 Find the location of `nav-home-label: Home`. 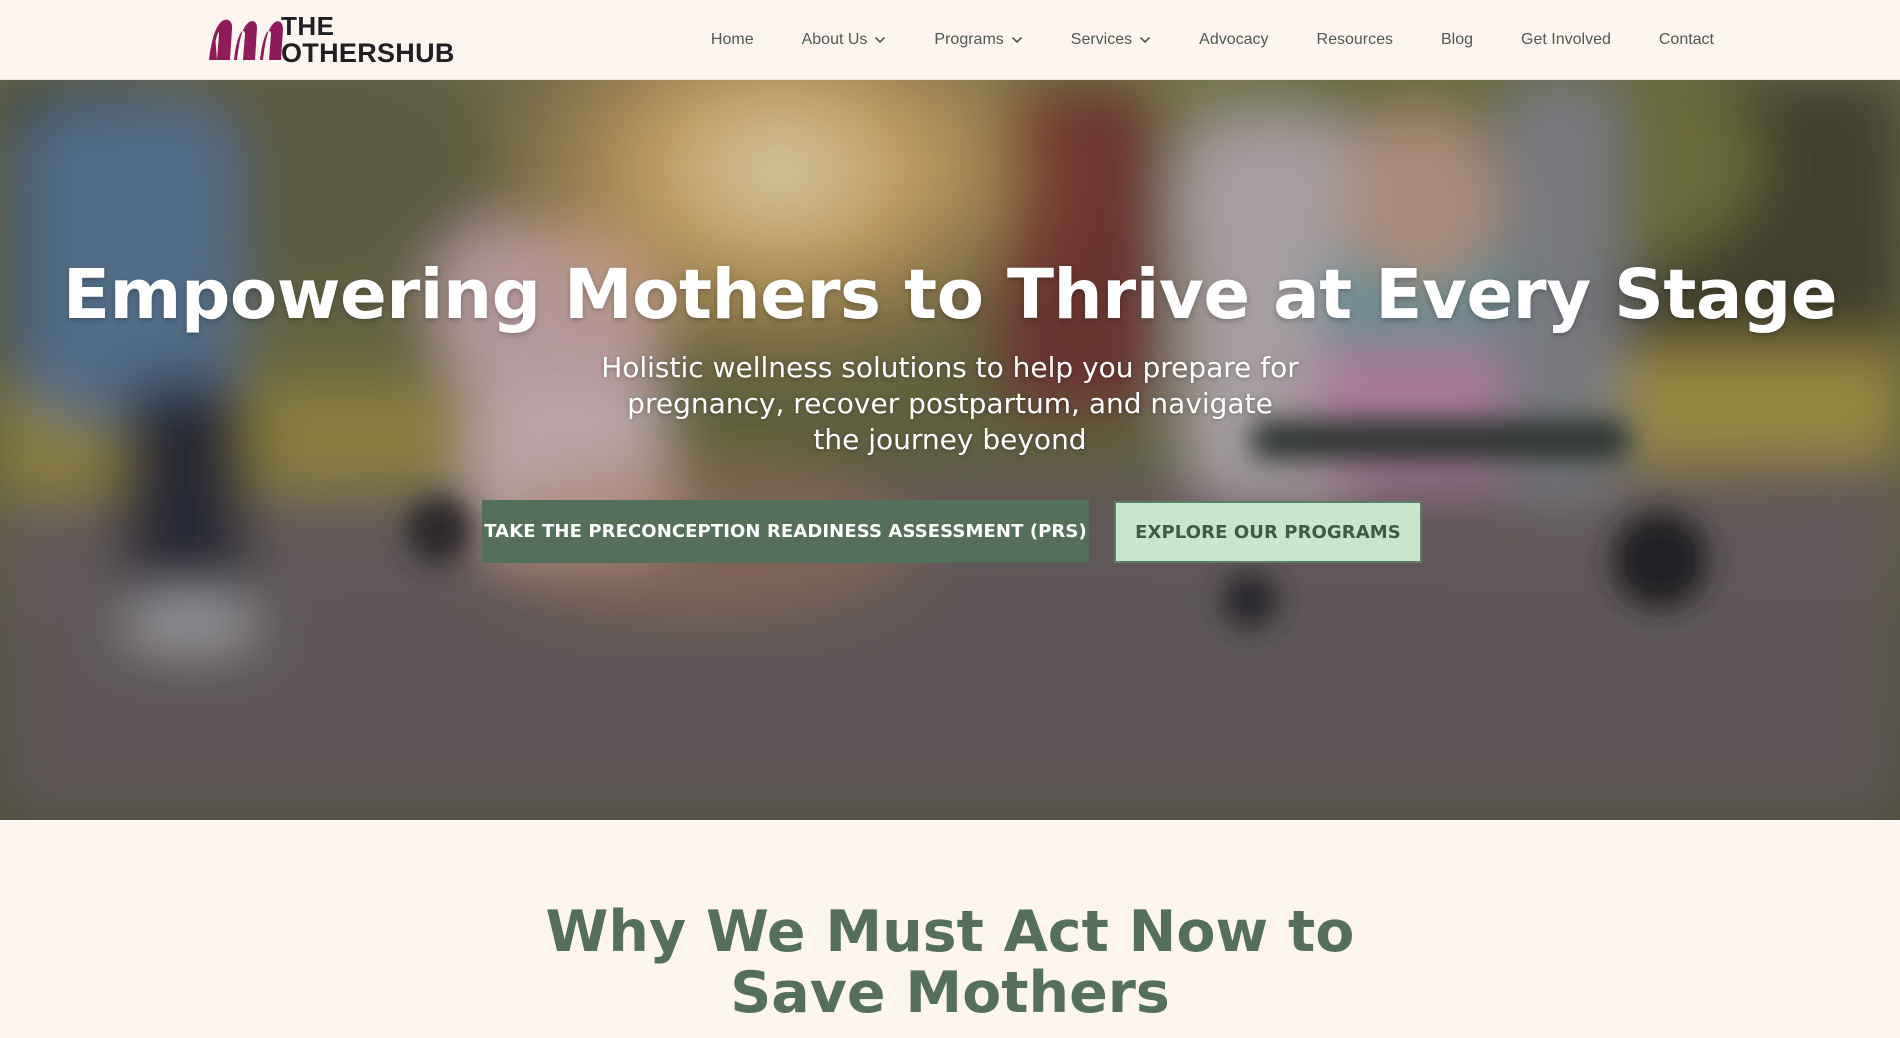

nav-home-label: Home is located at coordinates (732, 39).